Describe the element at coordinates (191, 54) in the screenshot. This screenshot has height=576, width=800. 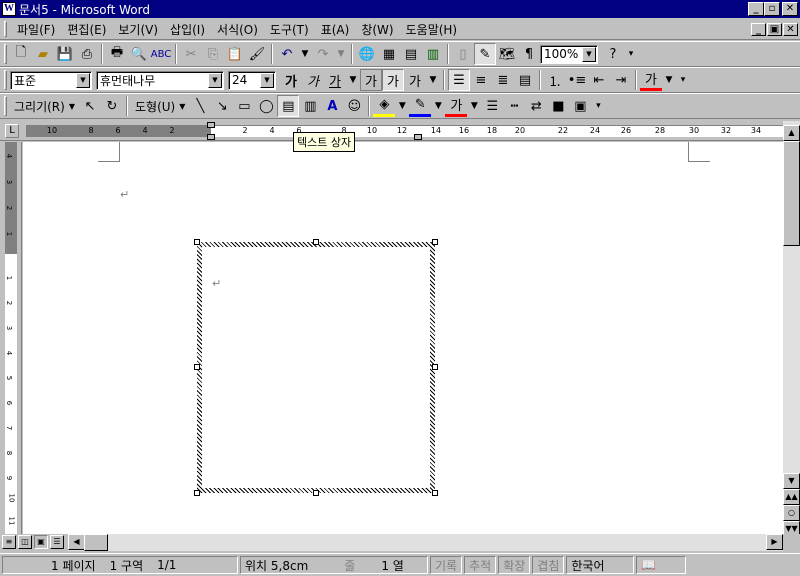
I see `cut-icon: ✂` at that location.